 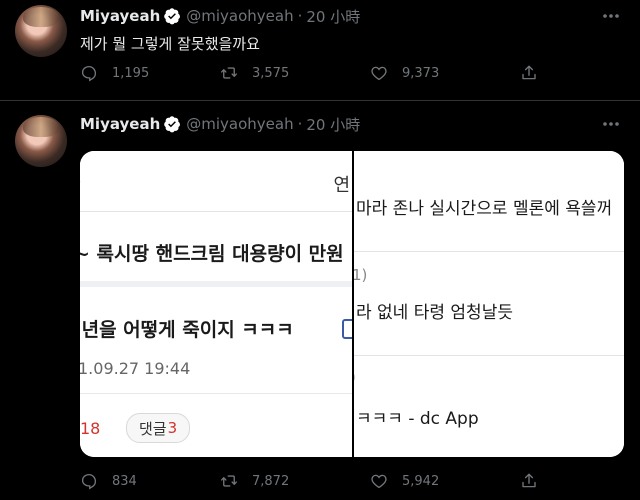 I want to click on retweet-button: 3,575, so click(x=254, y=73).